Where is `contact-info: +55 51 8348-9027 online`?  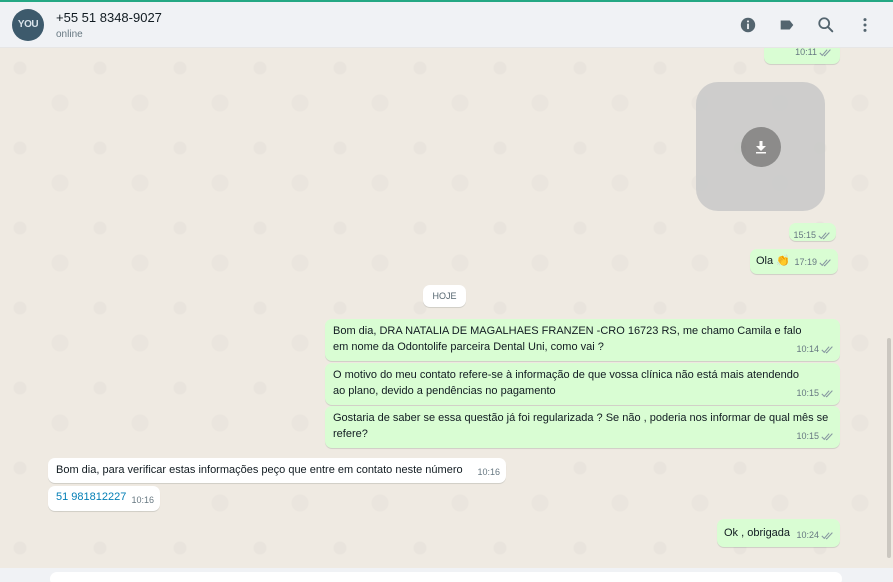 contact-info: +55 51 8348-9027 online is located at coordinates (109, 25).